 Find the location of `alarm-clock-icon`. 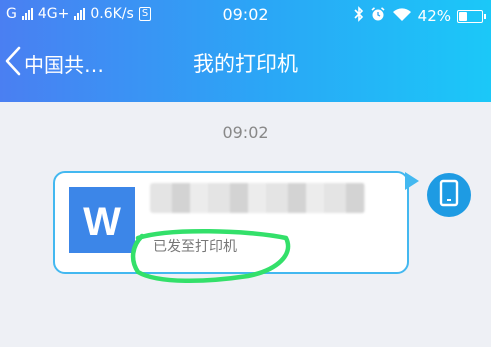

alarm-clock-icon is located at coordinates (378, 16).